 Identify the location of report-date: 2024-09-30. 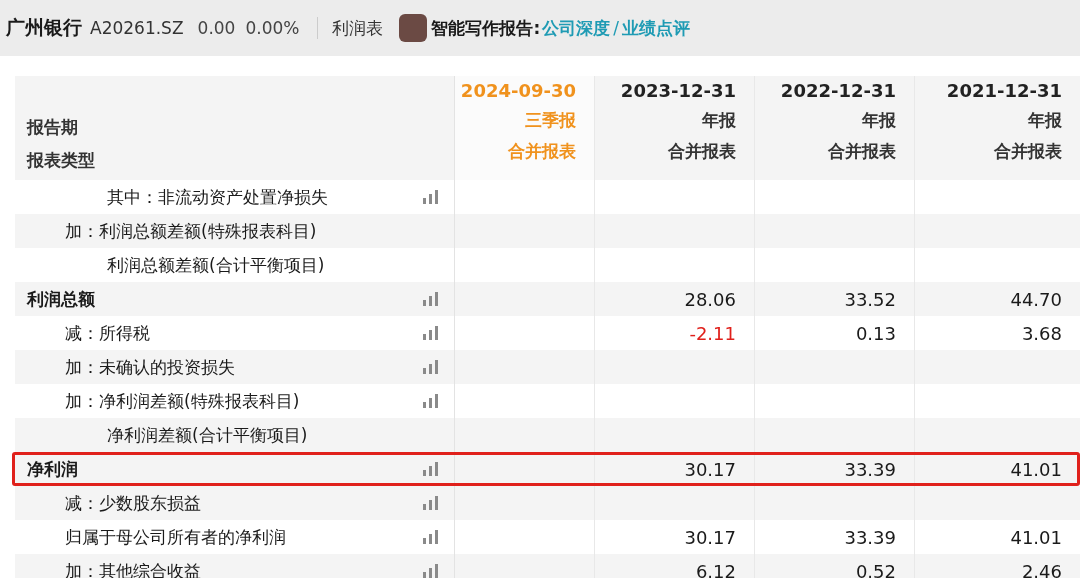
(518, 90).